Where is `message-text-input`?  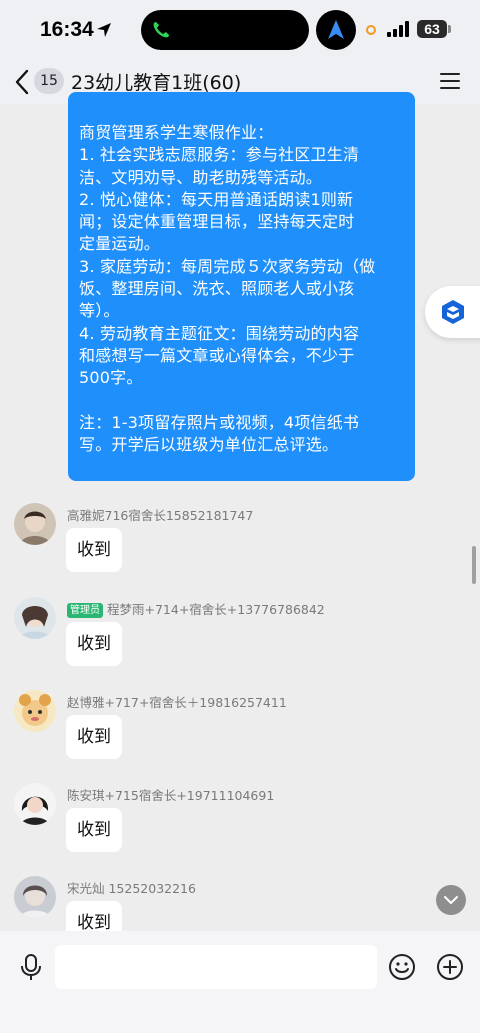
message-text-input is located at coordinates (216, 967).